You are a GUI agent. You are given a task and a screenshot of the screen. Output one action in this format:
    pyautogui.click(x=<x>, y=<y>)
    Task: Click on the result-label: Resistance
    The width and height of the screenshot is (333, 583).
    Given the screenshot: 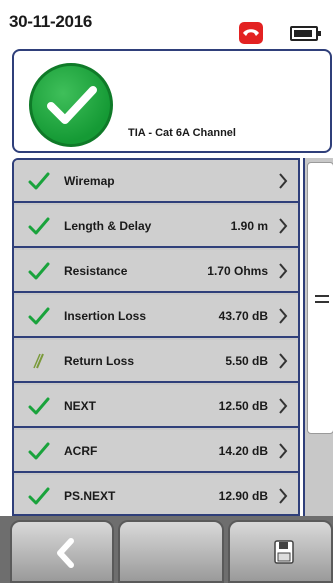 What is the action you would take?
    pyautogui.click(x=96, y=271)
    